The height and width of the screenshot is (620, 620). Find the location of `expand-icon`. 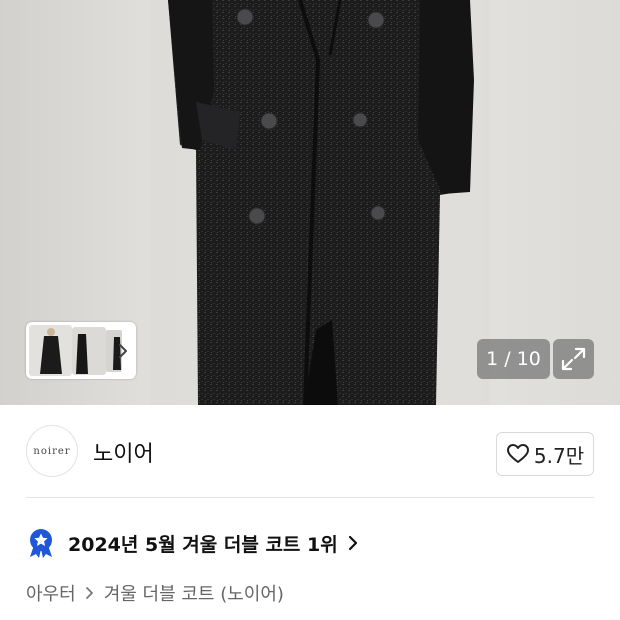

expand-icon is located at coordinates (573, 359).